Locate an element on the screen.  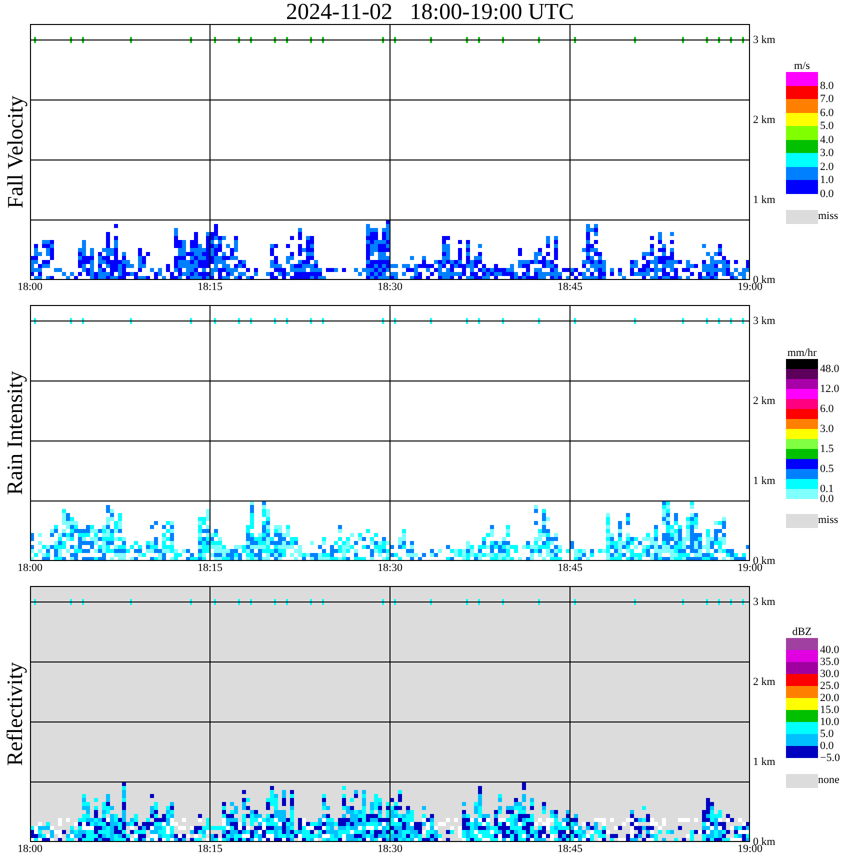
legend-label: 8.0 is located at coordinates (827, 86).